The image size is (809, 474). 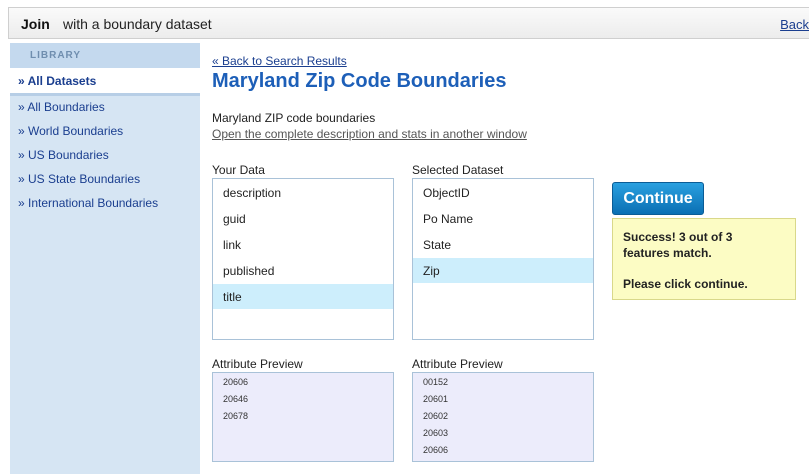 What do you see at coordinates (678, 245) in the screenshot?
I see `success-text: Success! 3 out of 3 features match.` at bounding box center [678, 245].